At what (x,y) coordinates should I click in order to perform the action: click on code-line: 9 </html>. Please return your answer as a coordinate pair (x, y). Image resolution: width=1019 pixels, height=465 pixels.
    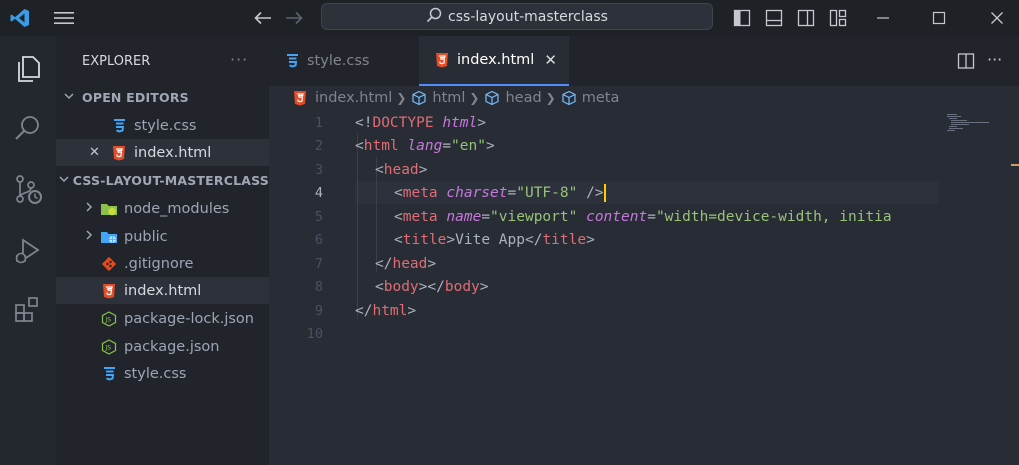
    Looking at the image, I should click on (604, 310).